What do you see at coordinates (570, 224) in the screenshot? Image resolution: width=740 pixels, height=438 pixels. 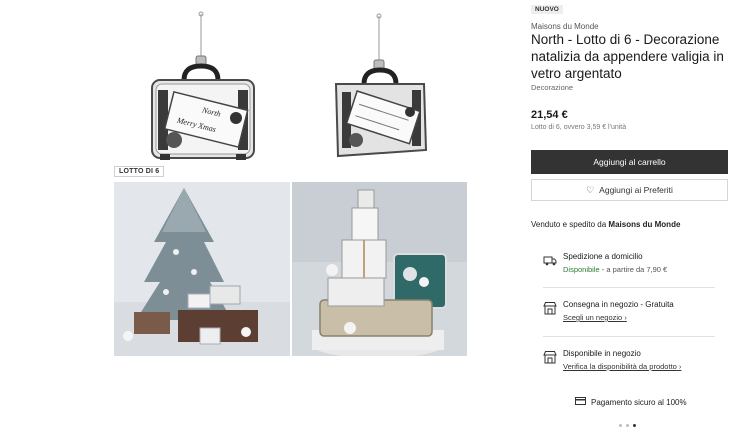 I see `seller-prefix: Venduto e spedito da` at bounding box center [570, 224].